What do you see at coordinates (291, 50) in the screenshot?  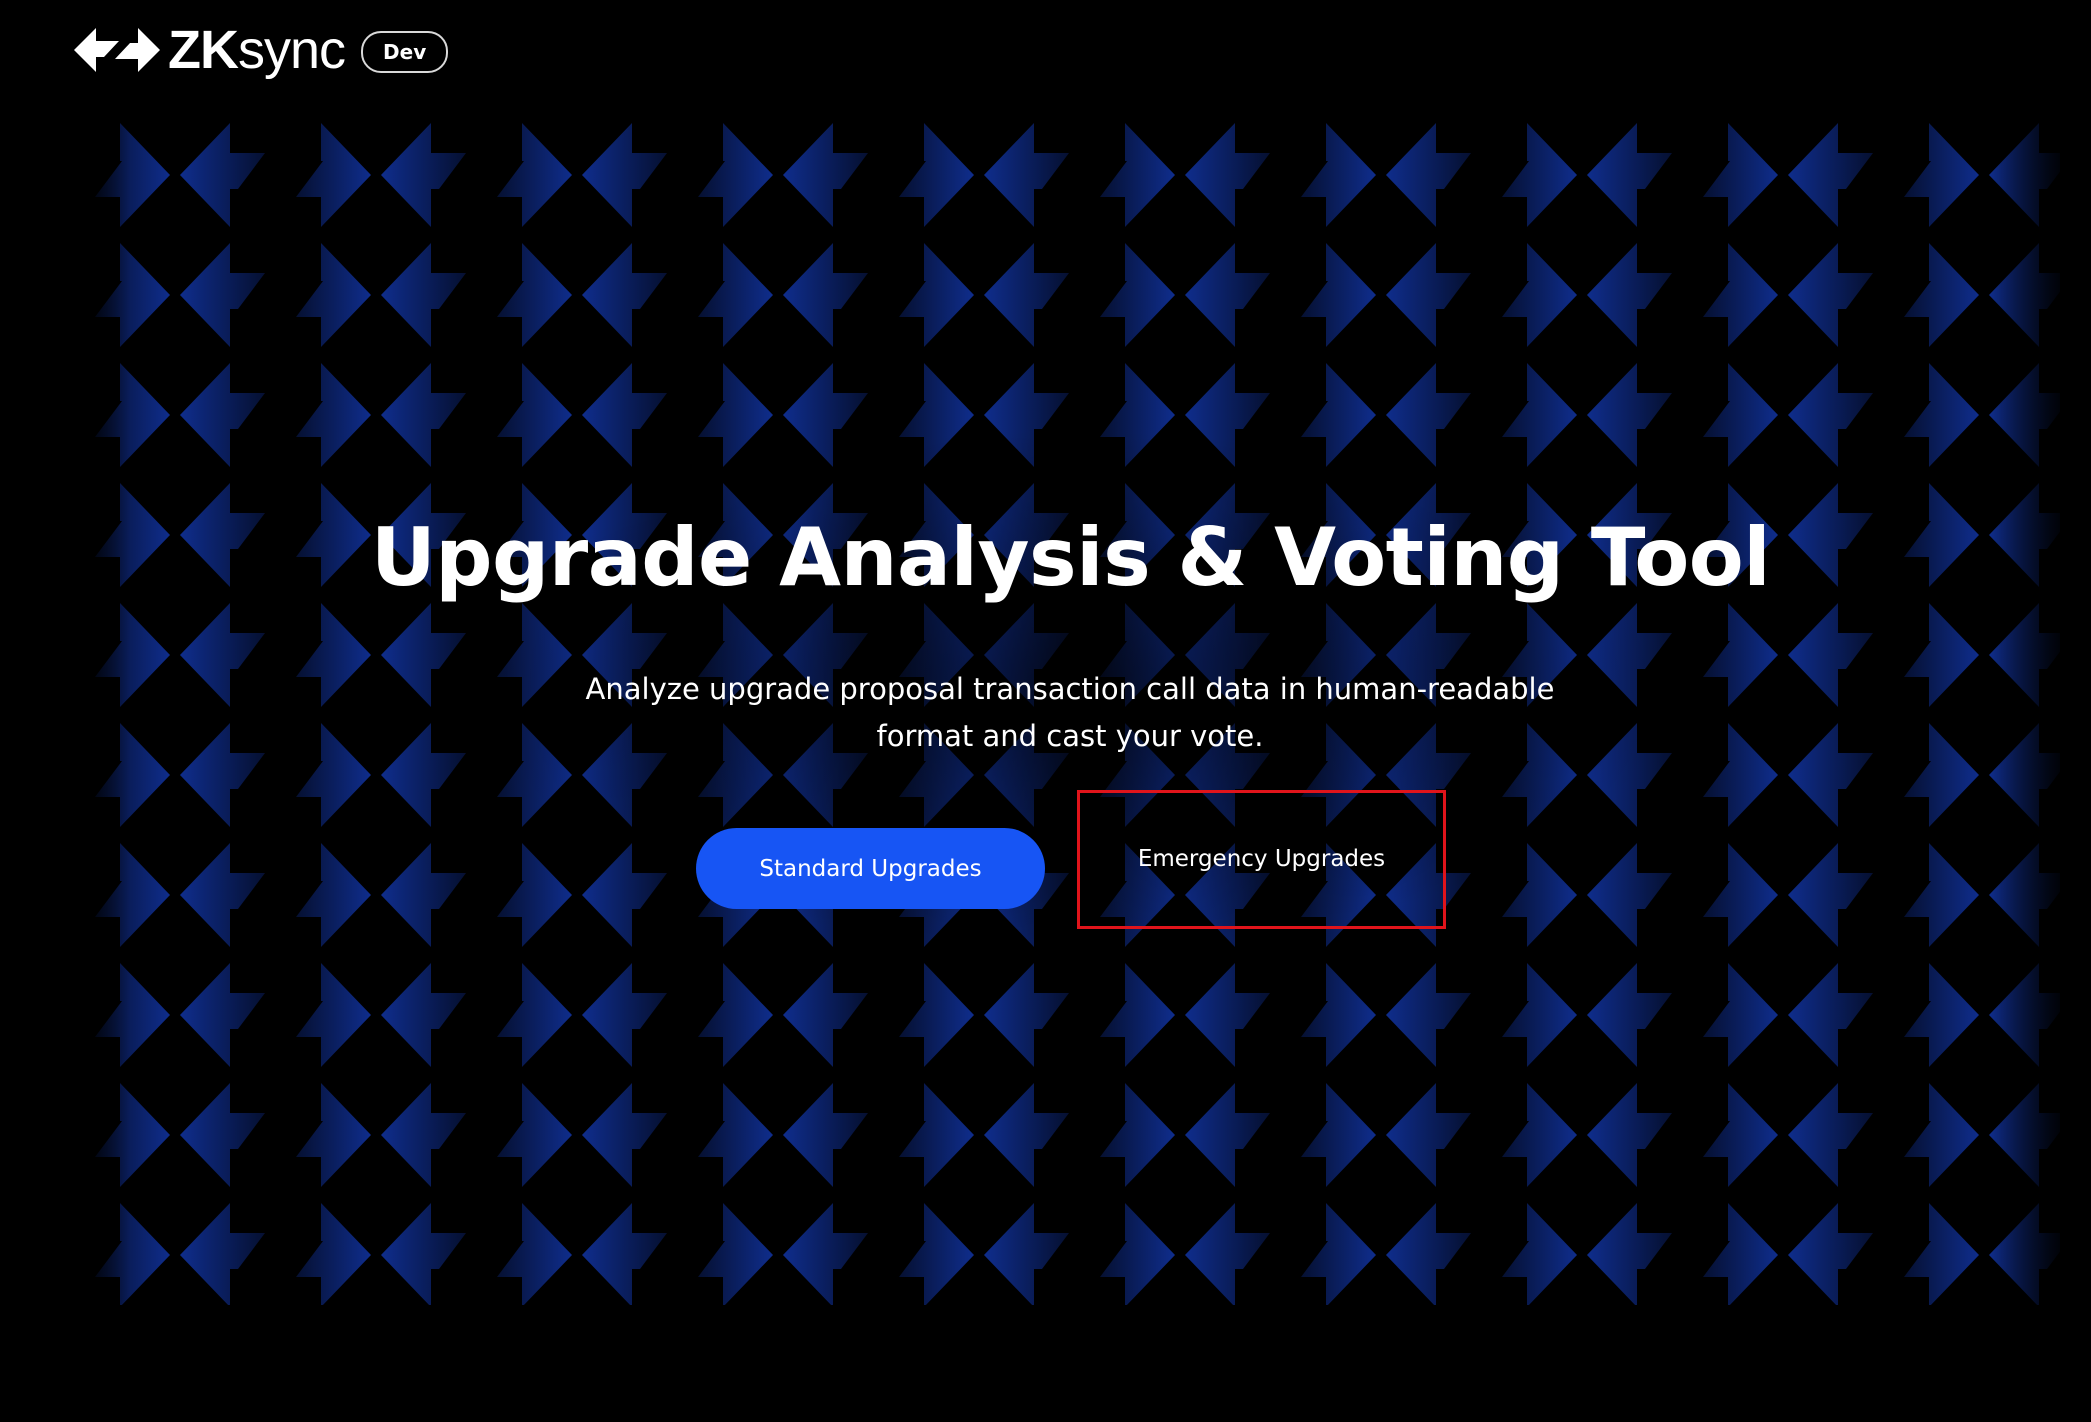 I see `brand-suffix: sync` at bounding box center [291, 50].